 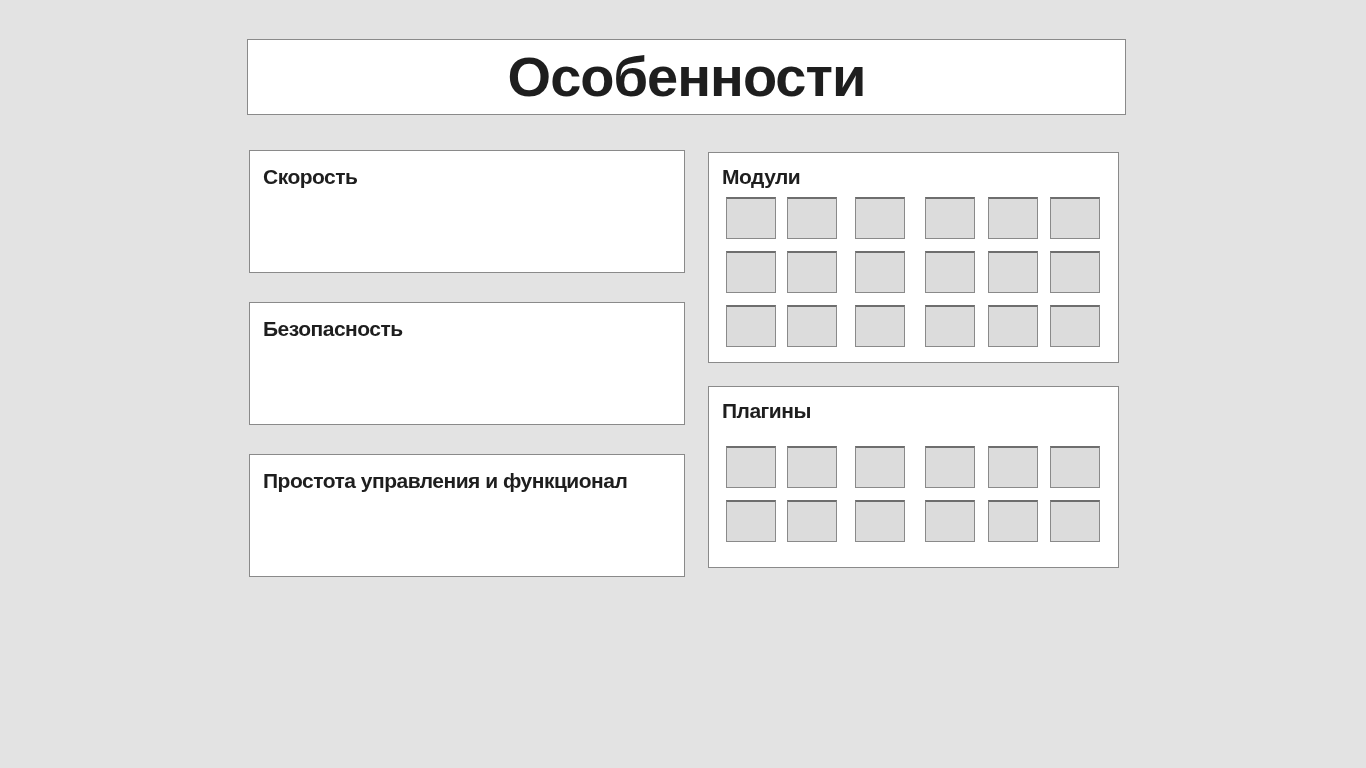 What do you see at coordinates (762, 177) in the screenshot?
I see `card-heading: Модули` at bounding box center [762, 177].